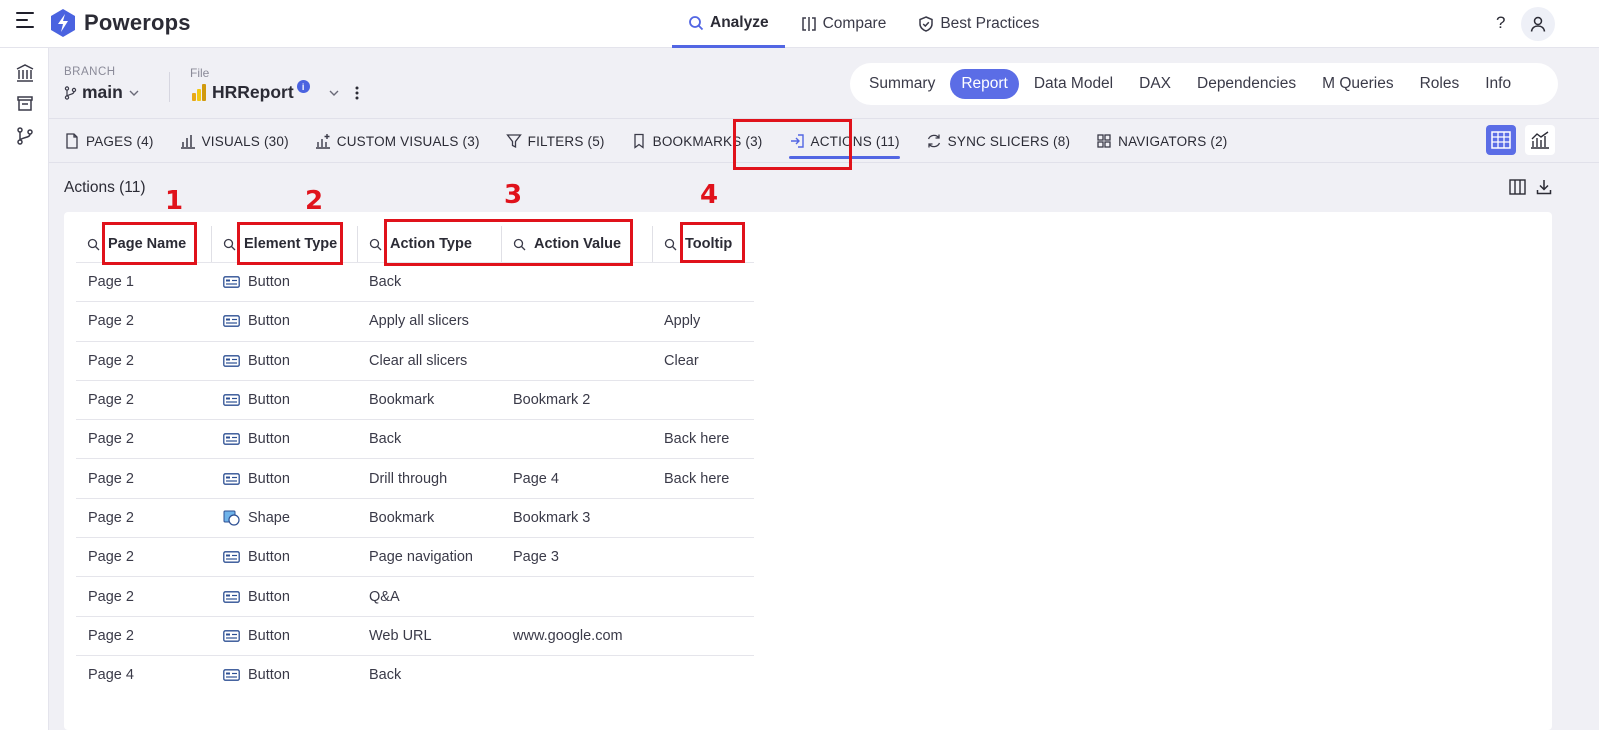  I want to click on user-avatar, so click(1538, 24).